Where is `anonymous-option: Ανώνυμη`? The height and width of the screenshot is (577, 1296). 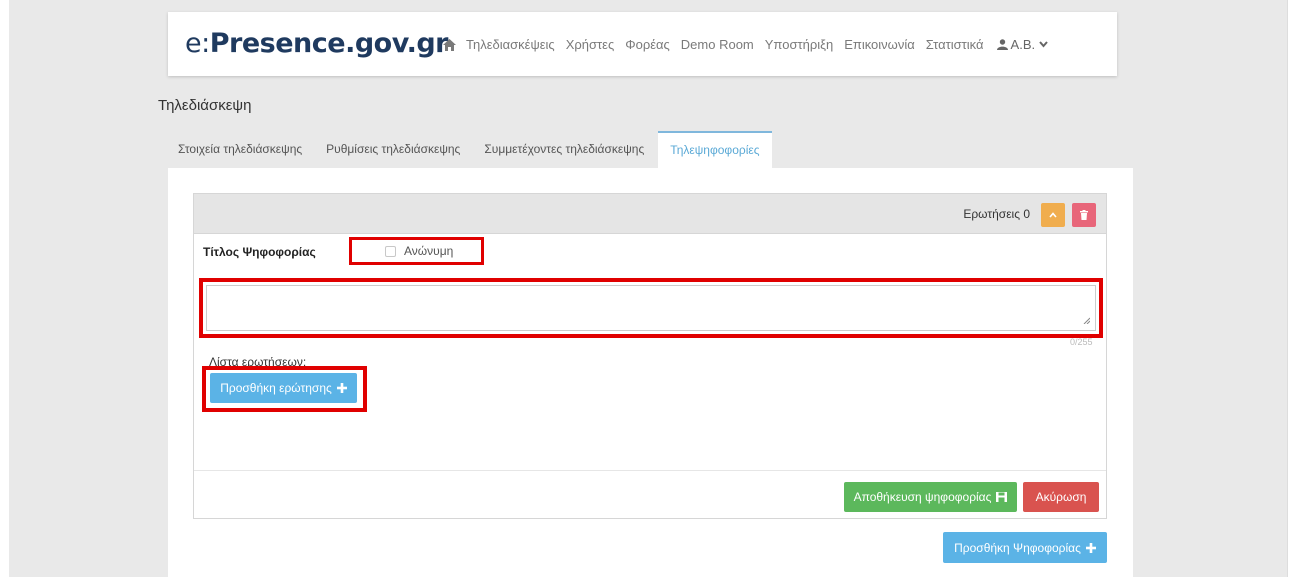 anonymous-option: Ανώνυμη is located at coordinates (416, 251).